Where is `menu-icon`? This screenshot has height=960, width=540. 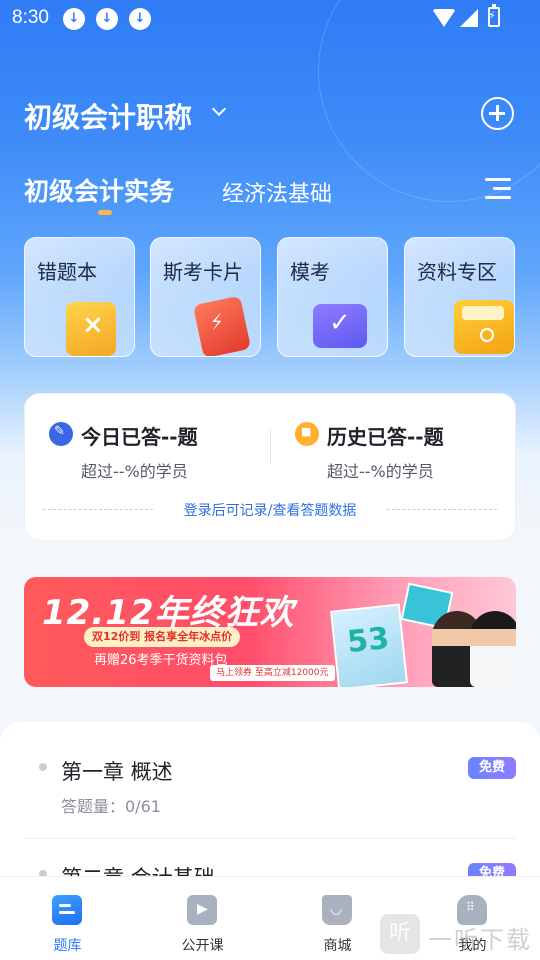 menu-icon is located at coordinates (498, 189).